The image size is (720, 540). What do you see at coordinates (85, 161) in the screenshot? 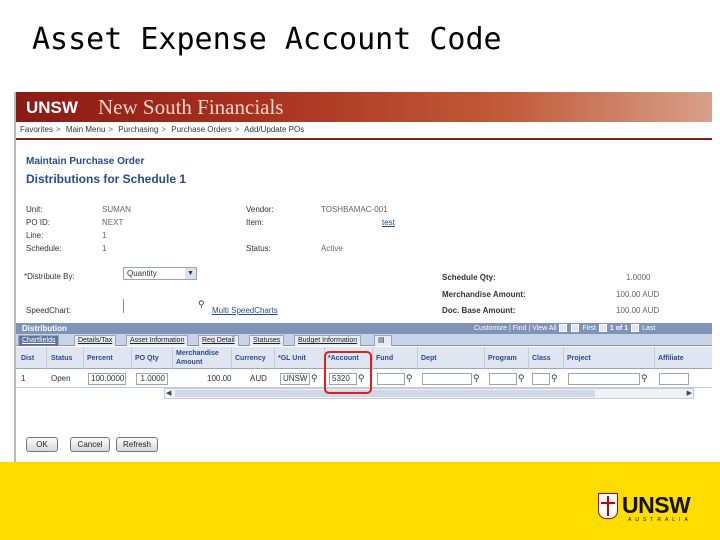
I see `page-heading: Maintain Purchase Order` at bounding box center [85, 161].